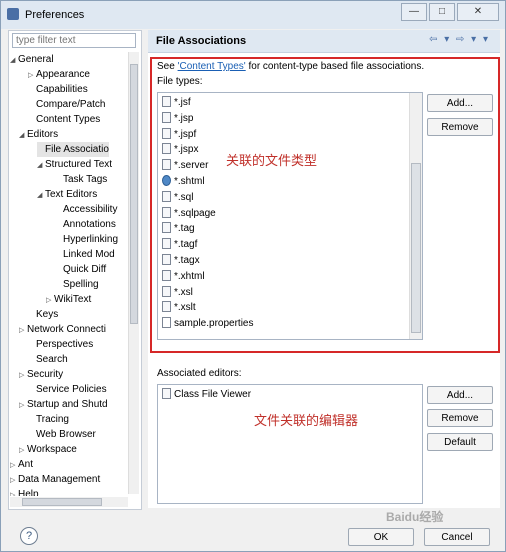  What do you see at coordinates (179, 244) in the screenshot?
I see `list-item: *.tagf` at bounding box center [179, 244].